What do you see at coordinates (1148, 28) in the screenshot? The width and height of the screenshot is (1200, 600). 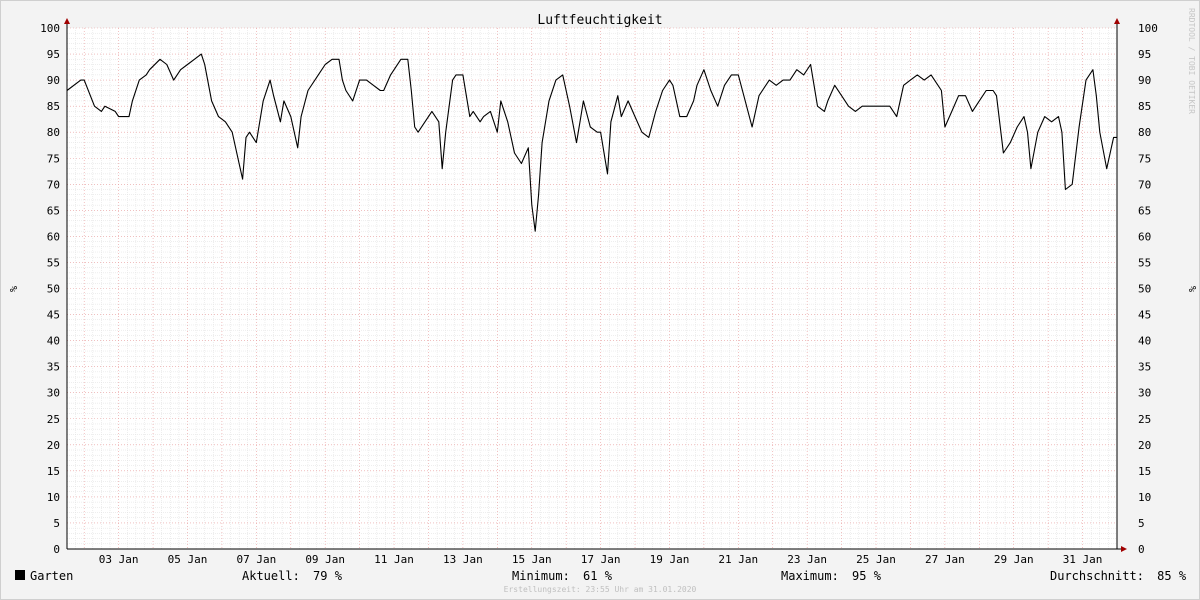 I see `y-tick-label-right: 100` at bounding box center [1148, 28].